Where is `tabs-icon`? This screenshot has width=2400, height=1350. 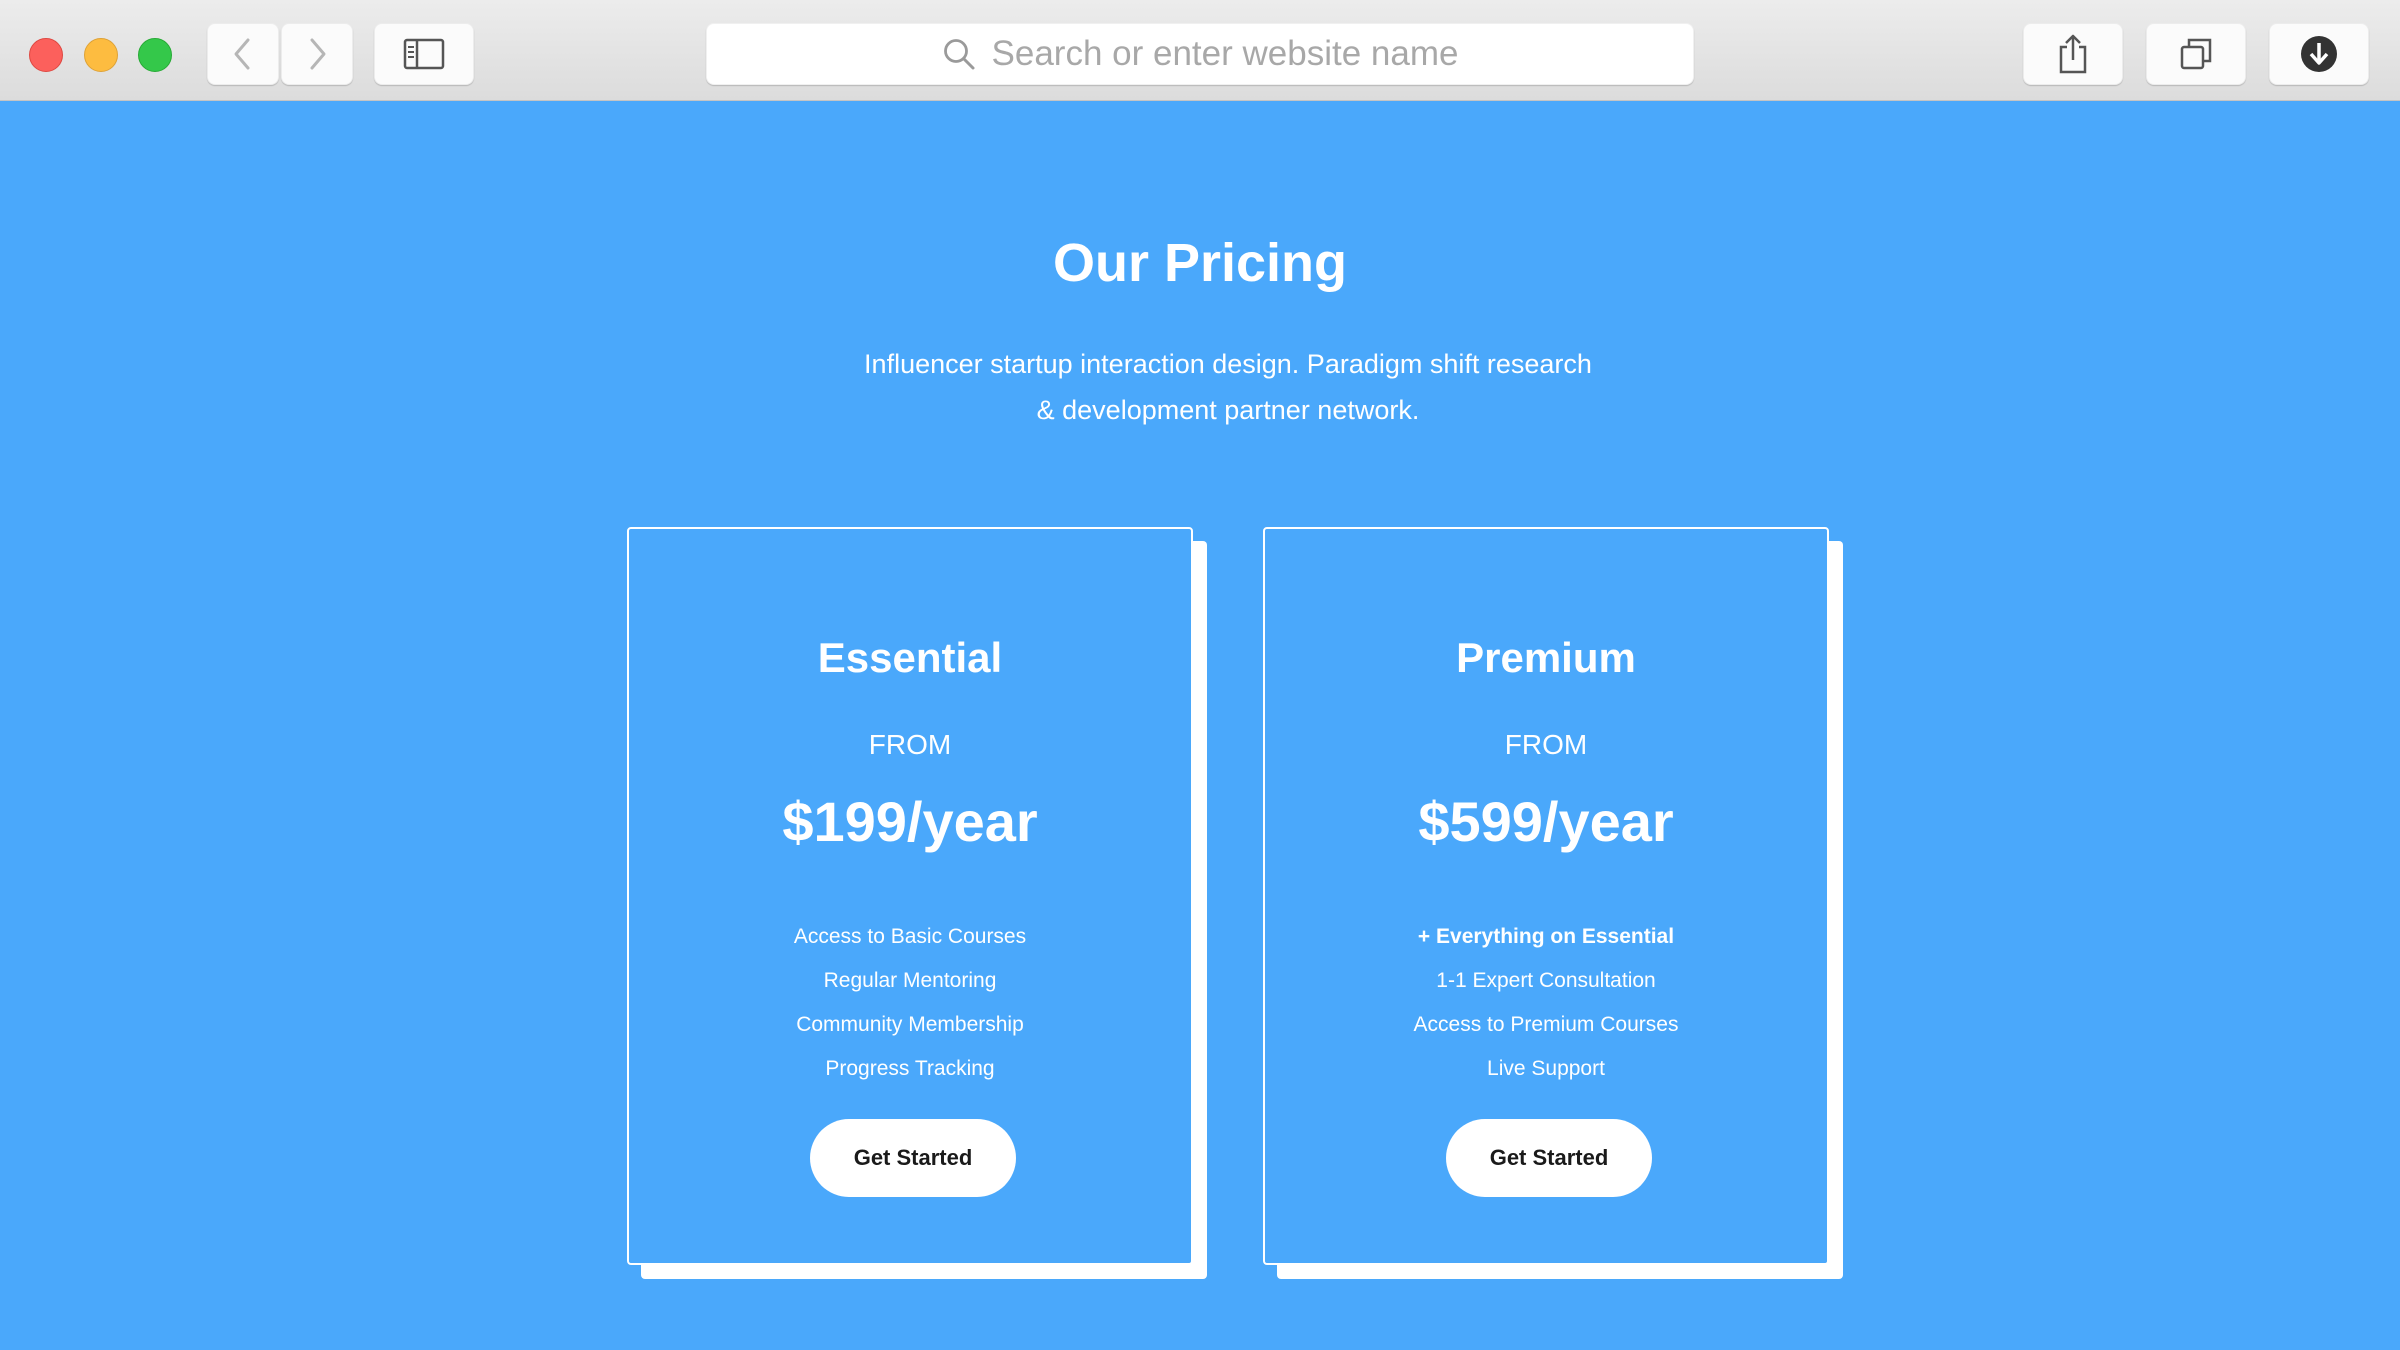 tabs-icon is located at coordinates (2196, 54).